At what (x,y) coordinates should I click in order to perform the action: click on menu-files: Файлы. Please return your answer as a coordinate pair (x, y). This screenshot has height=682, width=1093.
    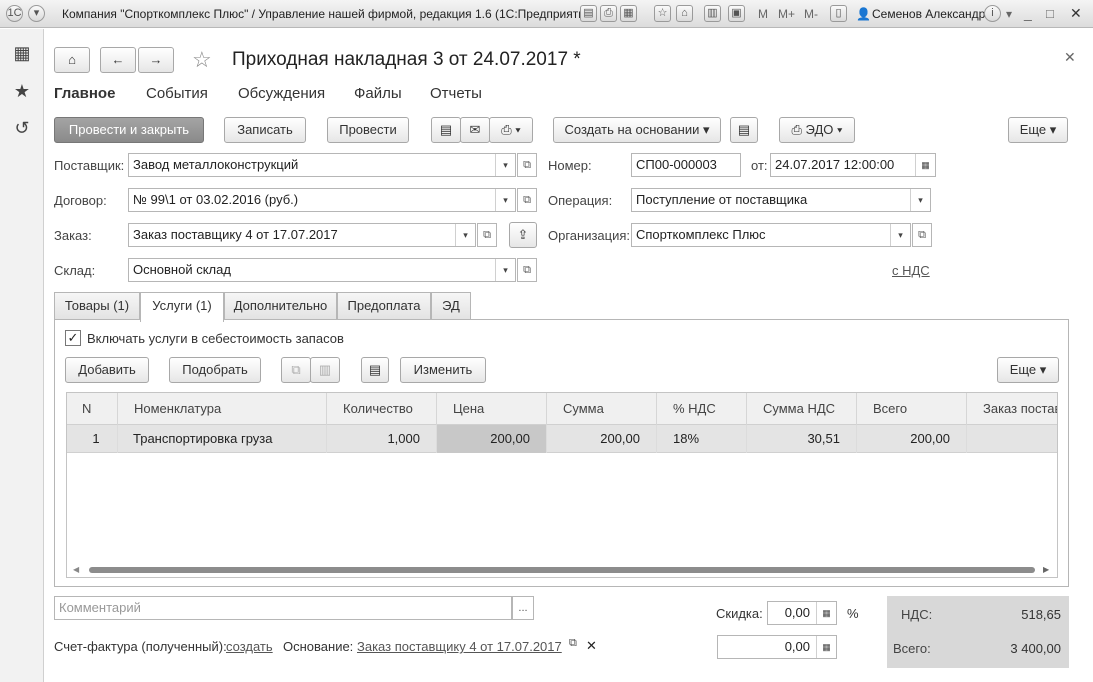
    Looking at the image, I should click on (378, 93).